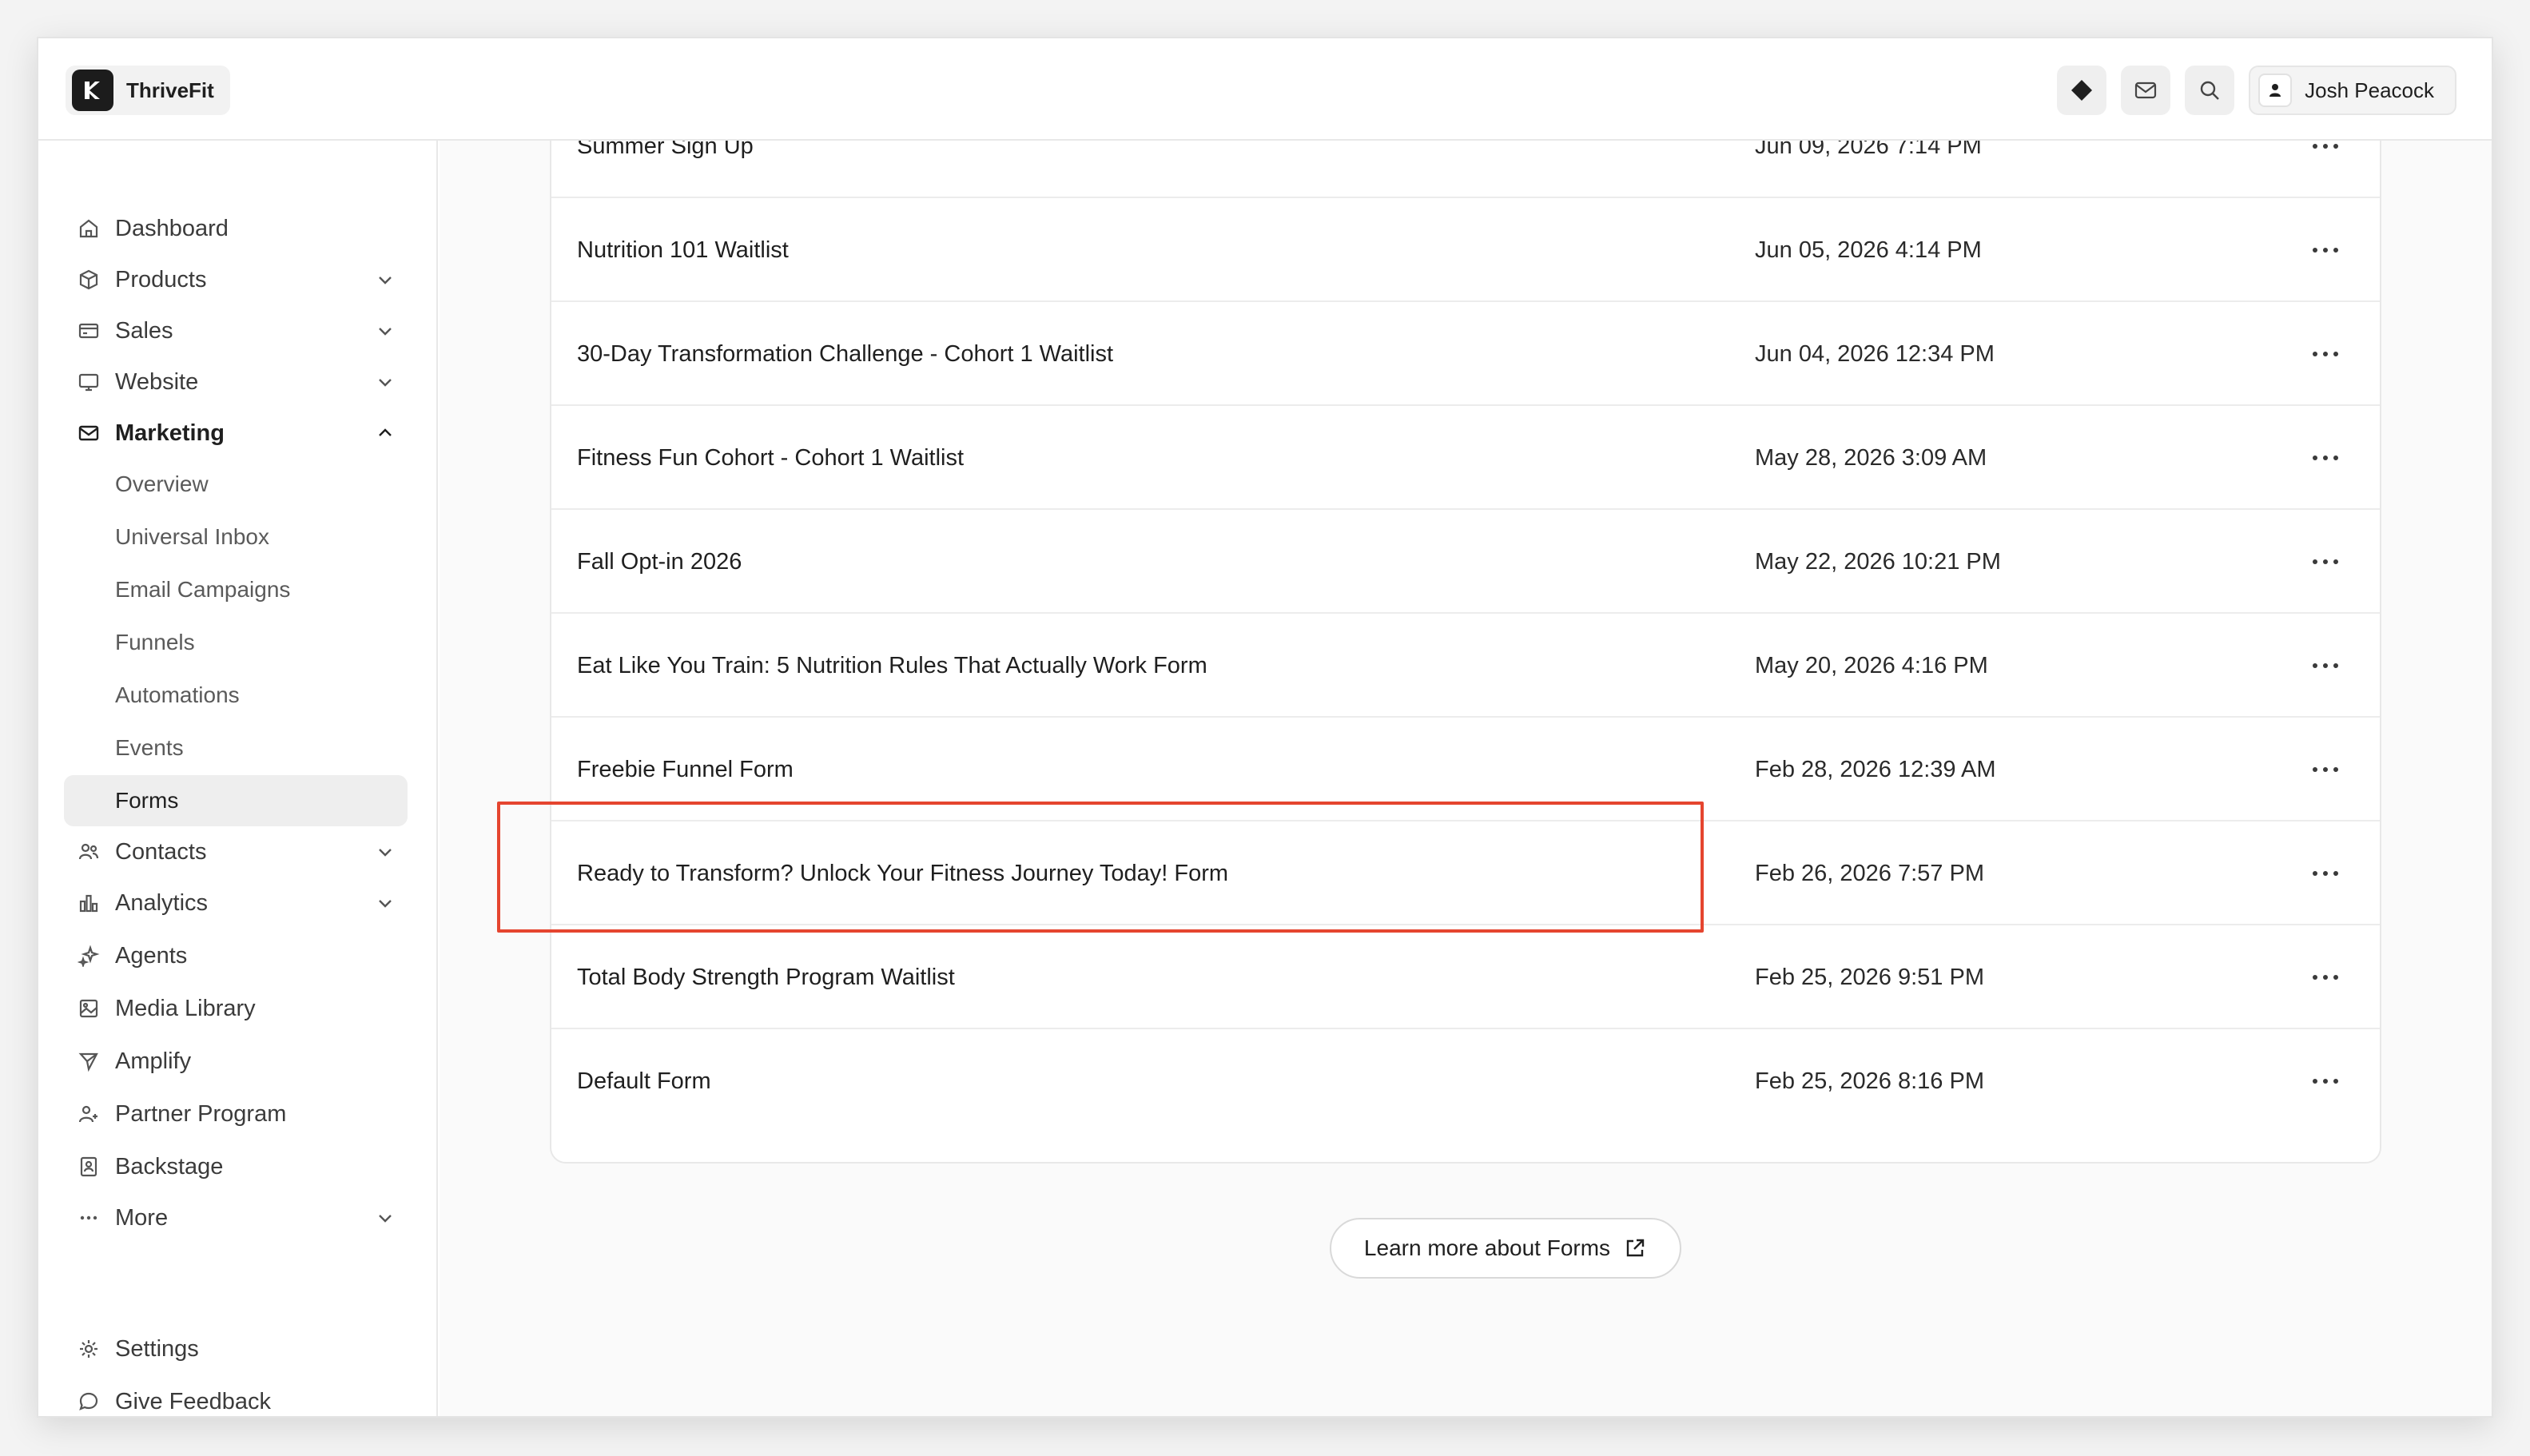 The height and width of the screenshot is (1456, 2530). Describe the element at coordinates (659, 562) in the screenshot. I see `form-name: Fall Opt-in 2026` at that location.